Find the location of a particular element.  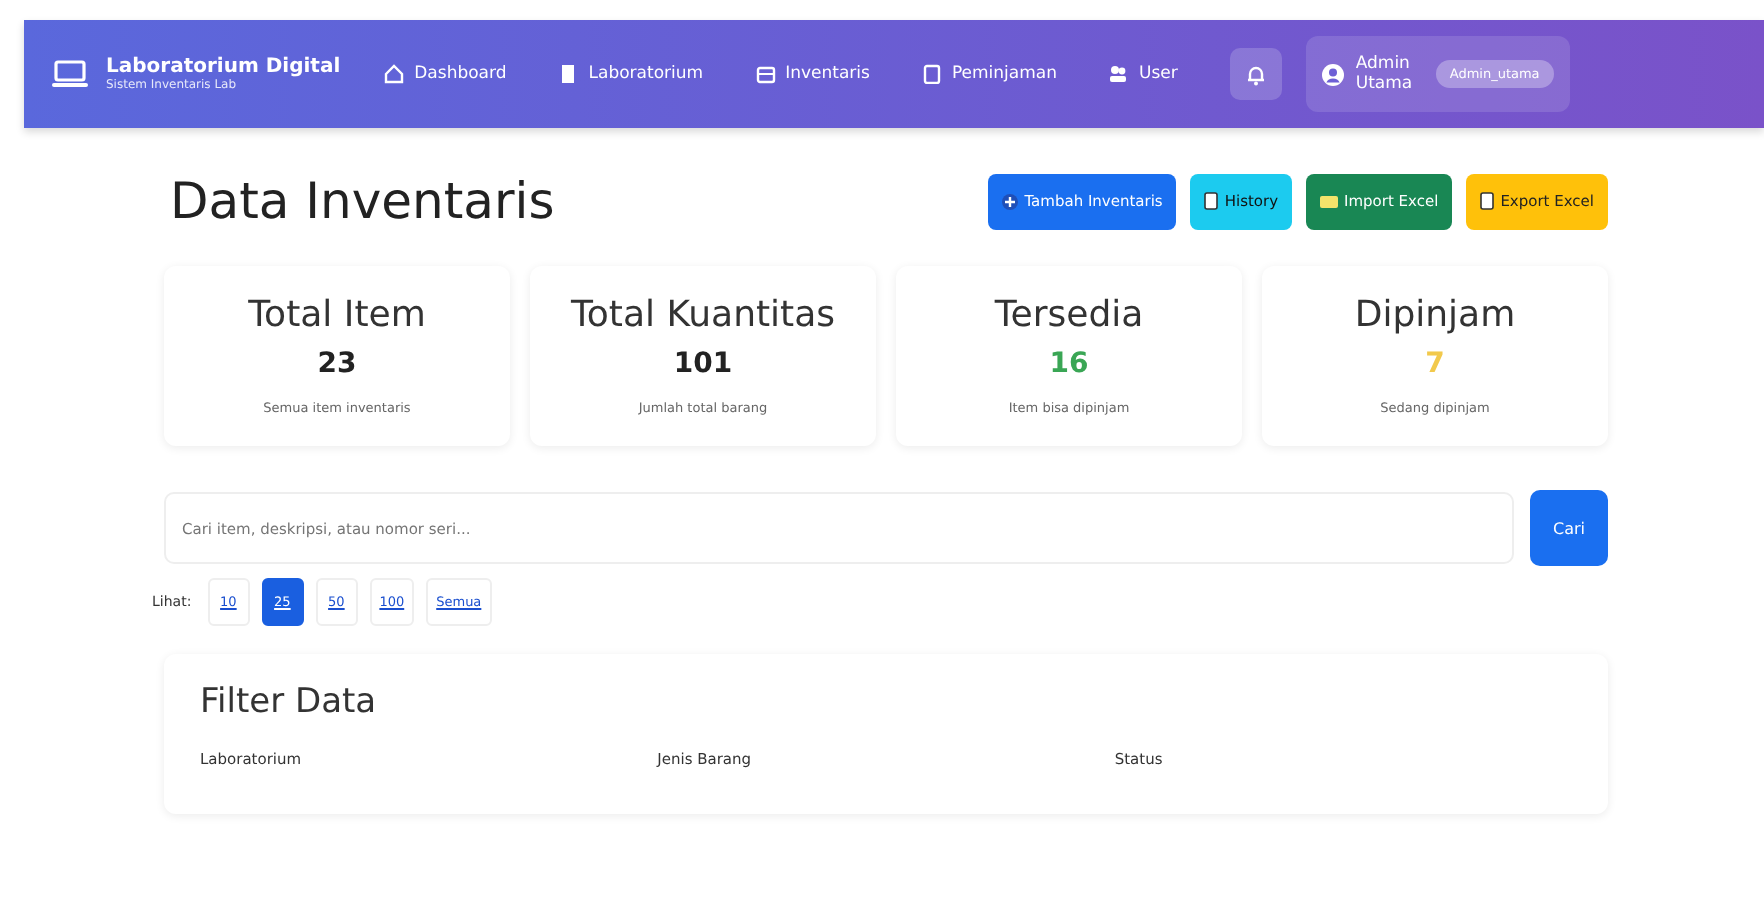

nav-link: Peminjaman is located at coordinates (989, 74).